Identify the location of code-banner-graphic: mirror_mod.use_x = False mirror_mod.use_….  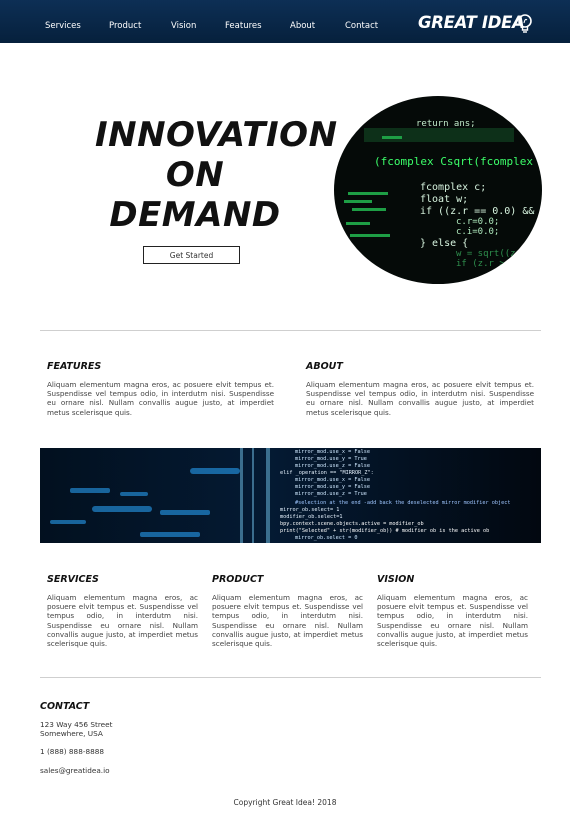
(290, 495).